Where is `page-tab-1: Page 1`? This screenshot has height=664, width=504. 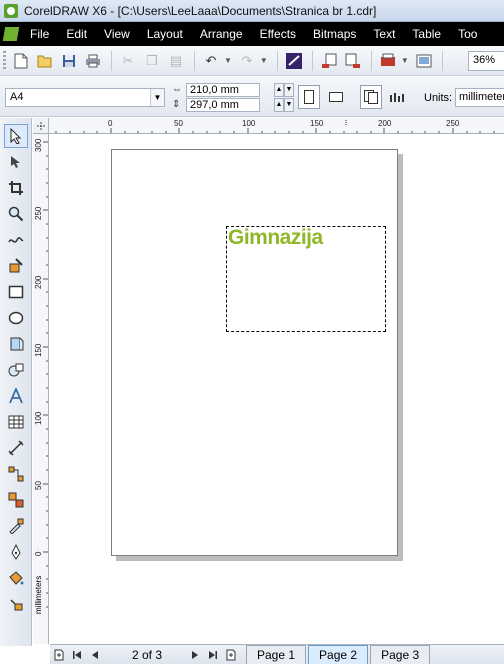
page-tab-1: Page 1 is located at coordinates (276, 654).